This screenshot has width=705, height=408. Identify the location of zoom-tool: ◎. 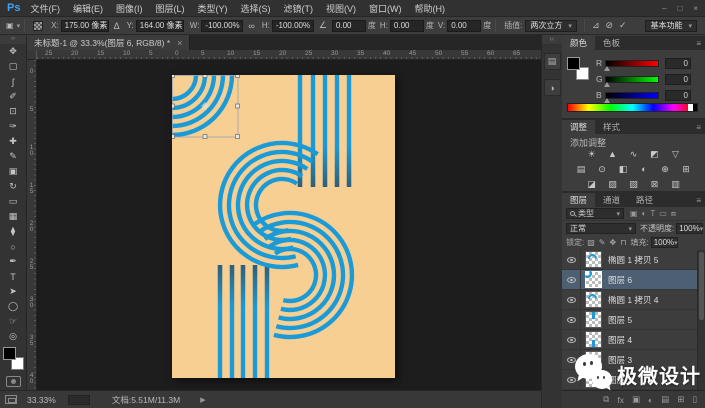
(13, 336).